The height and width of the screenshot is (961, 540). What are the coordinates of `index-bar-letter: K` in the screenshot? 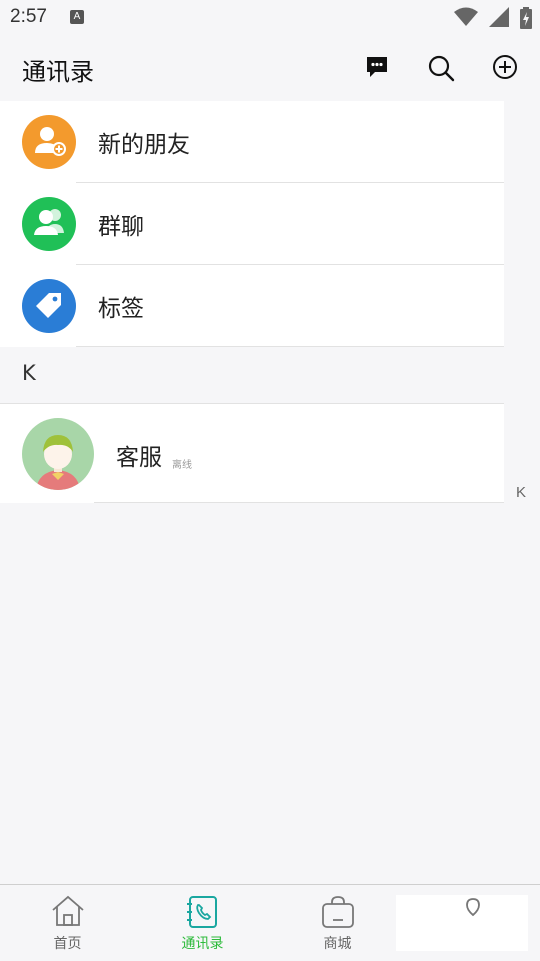 It's located at (521, 492).